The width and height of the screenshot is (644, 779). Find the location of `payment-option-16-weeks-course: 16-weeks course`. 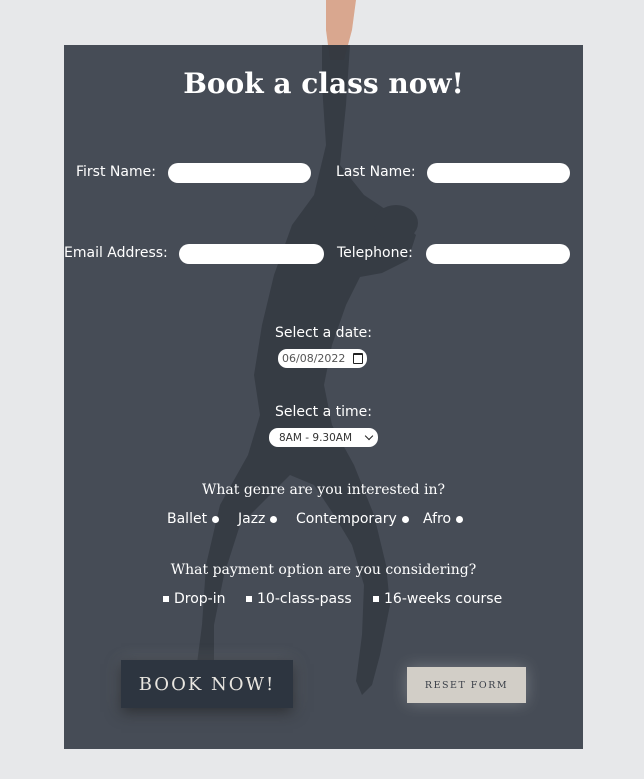

payment-option-16-weeks-course: 16-weeks course is located at coordinates (437, 599).